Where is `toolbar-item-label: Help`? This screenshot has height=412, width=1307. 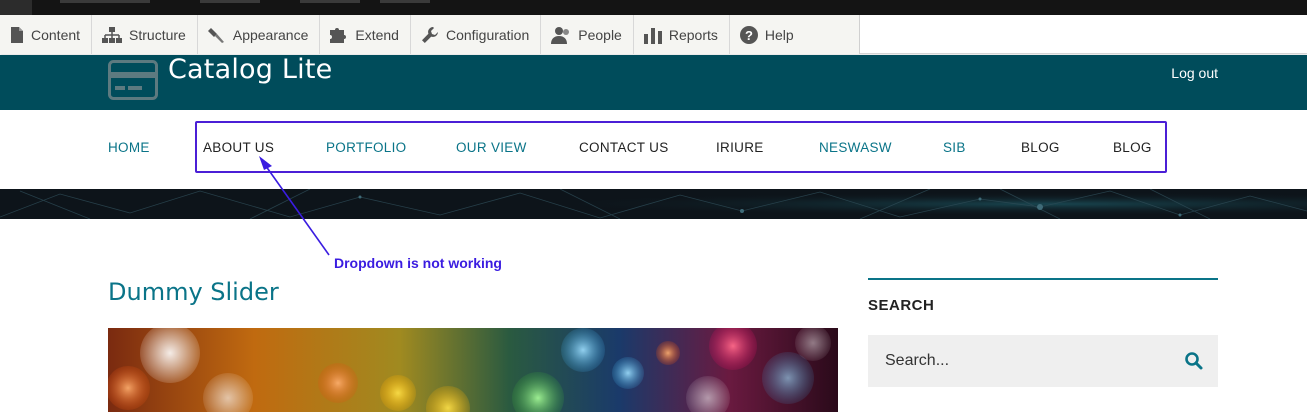
toolbar-item-label: Help is located at coordinates (779, 34).